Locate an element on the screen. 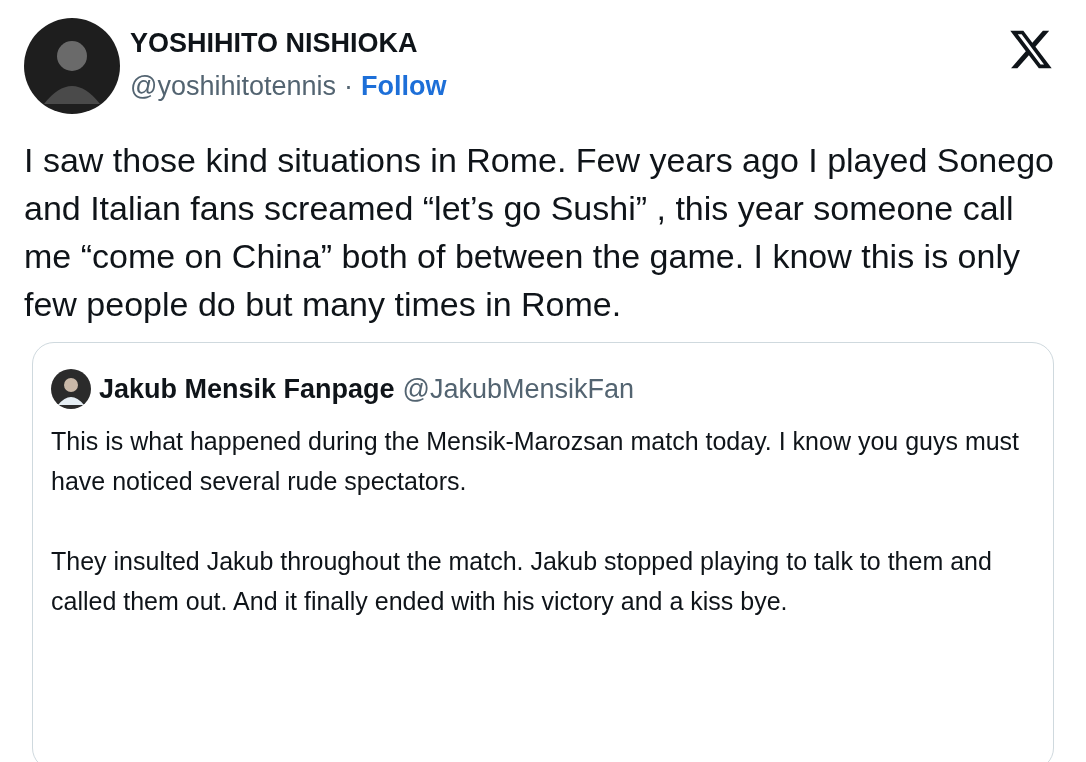 The width and height of the screenshot is (1086, 762). author-handle: @yoshihitotennis is located at coordinates (233, 86).